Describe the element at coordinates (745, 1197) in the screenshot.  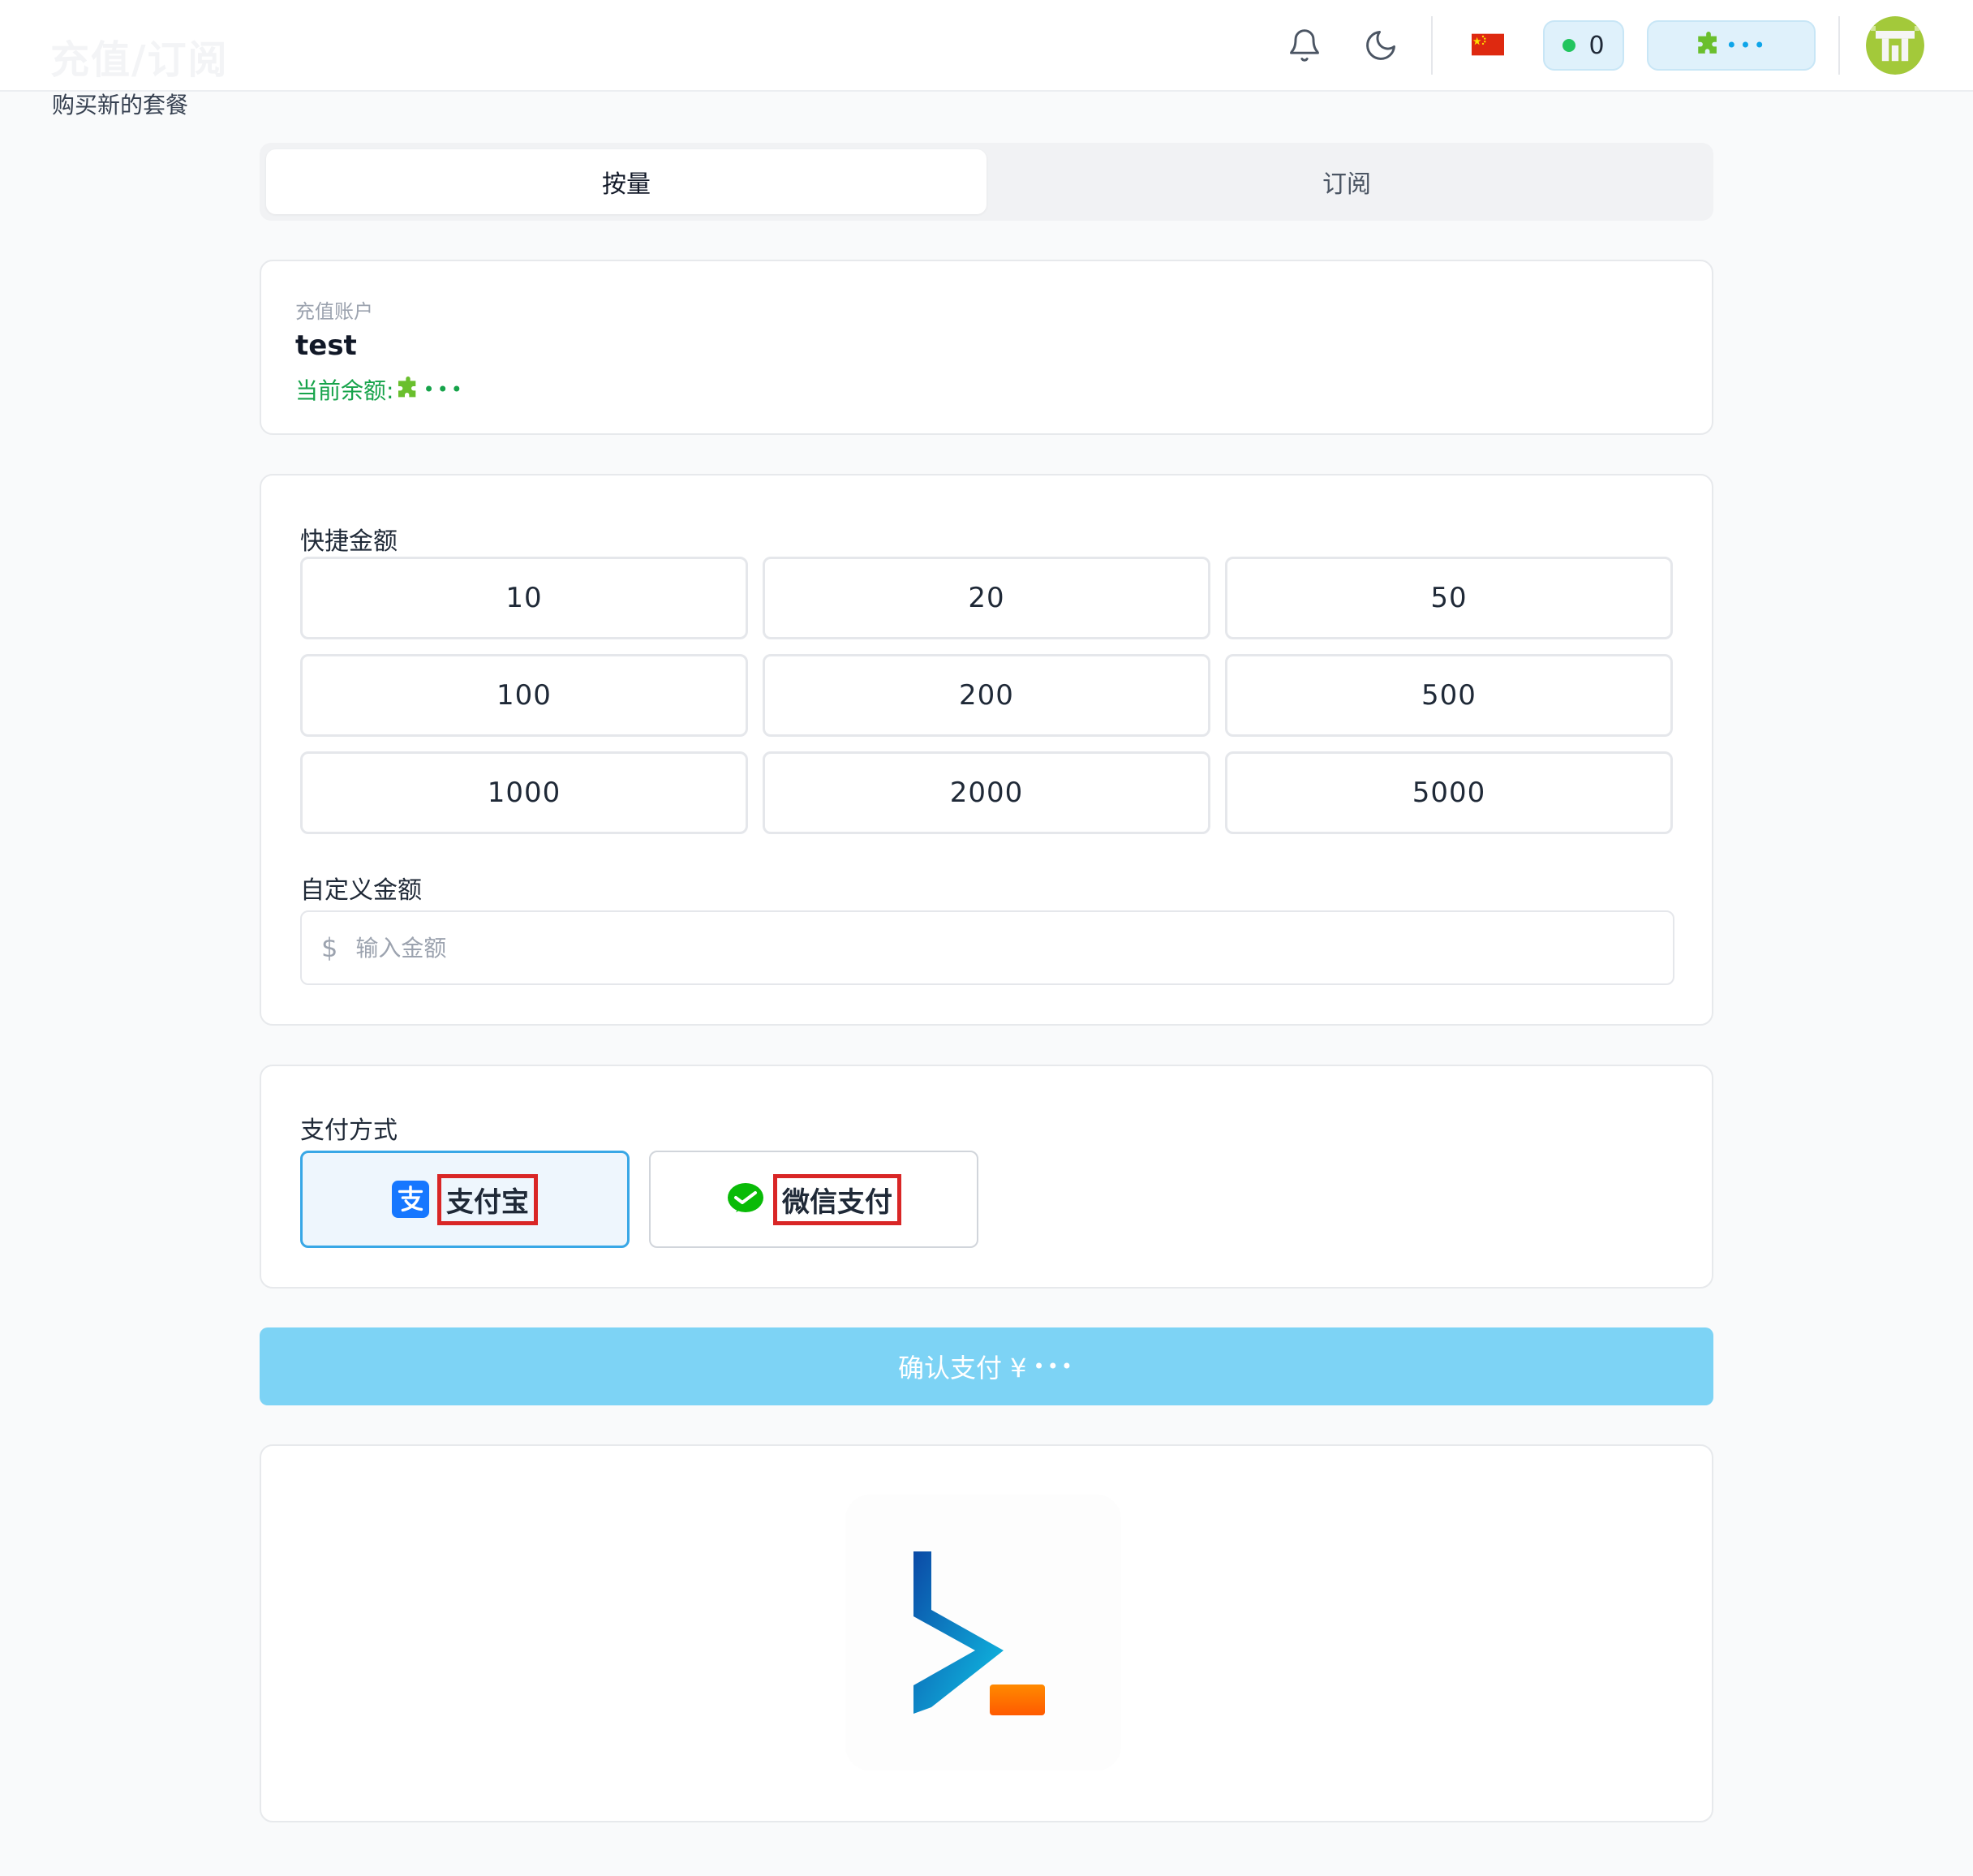
I see `wechat-pay-icon` at that location.